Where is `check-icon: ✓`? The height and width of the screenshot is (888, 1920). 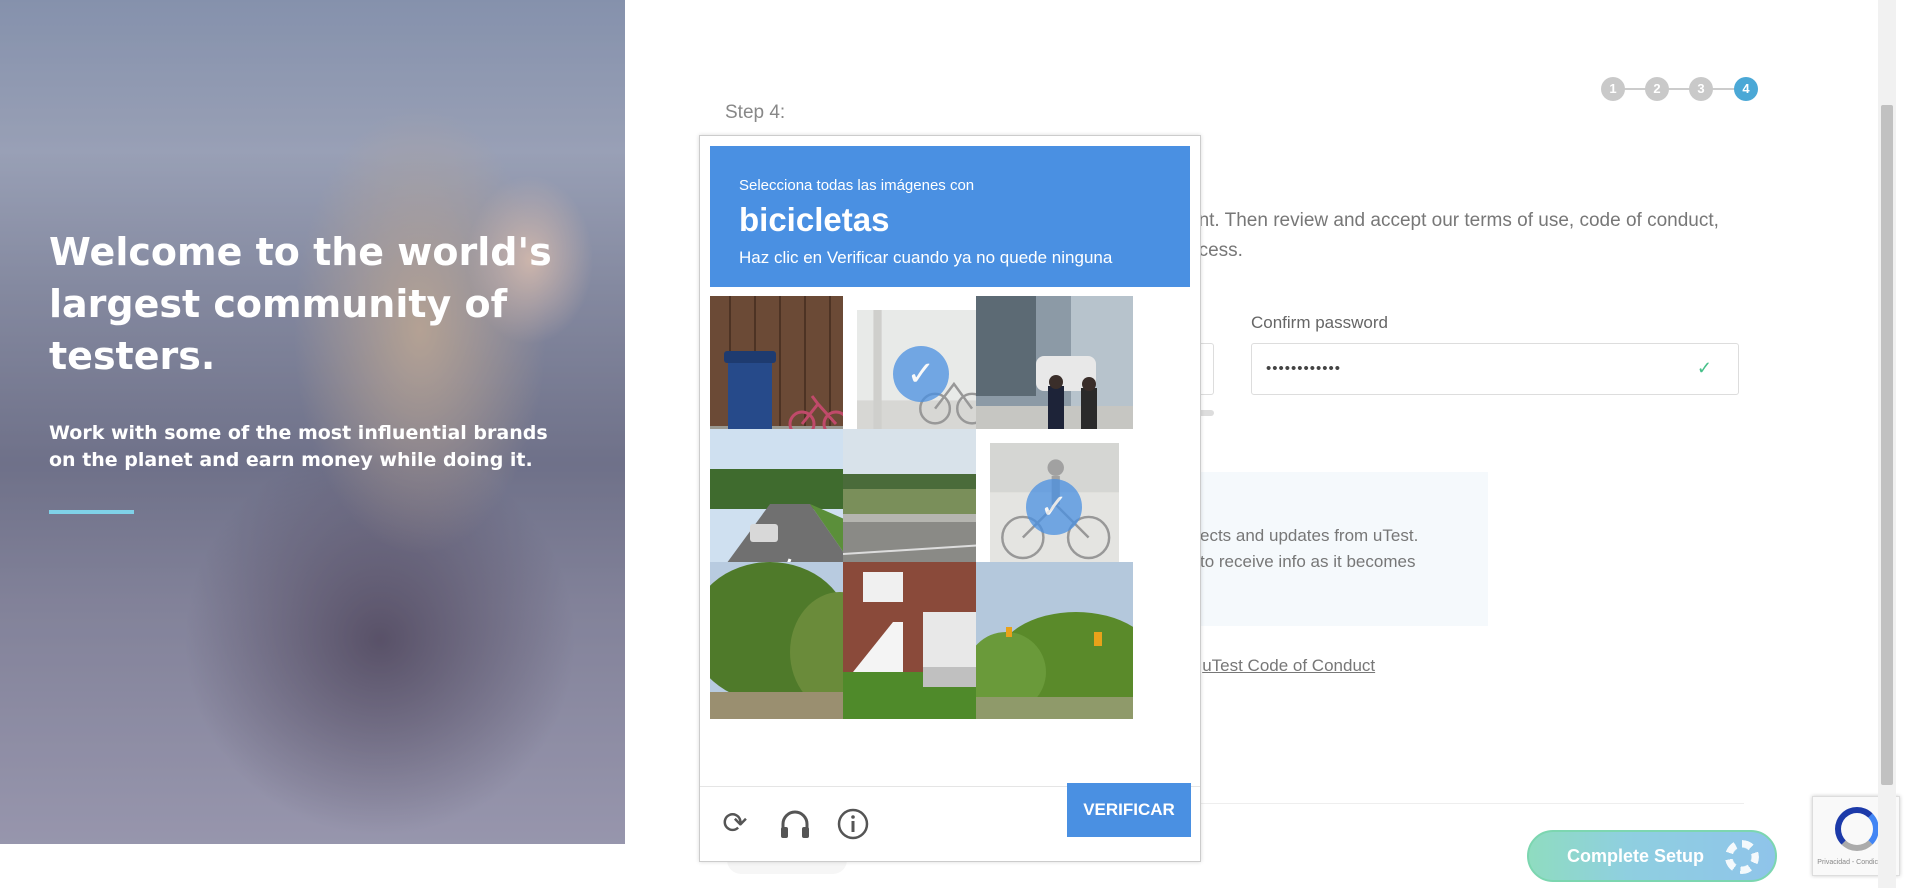
check-icon: ✓ is located at coordinates (1704, 368).